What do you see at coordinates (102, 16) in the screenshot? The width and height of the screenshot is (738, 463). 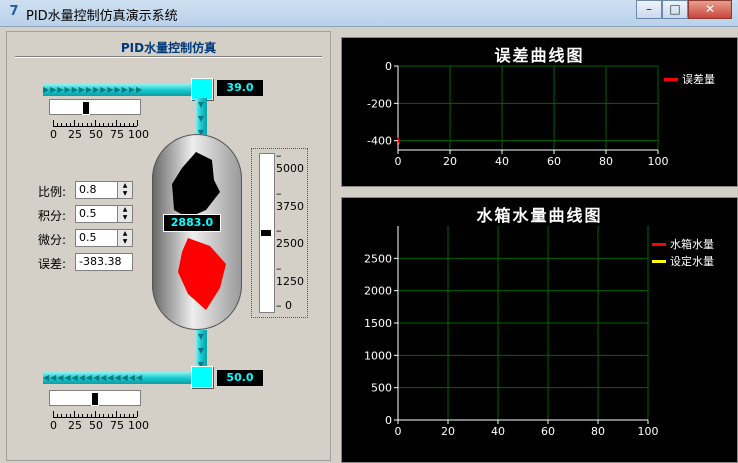 I see `window-title: PID水量控制仿真演示系统` at bounding box center [102, 16].